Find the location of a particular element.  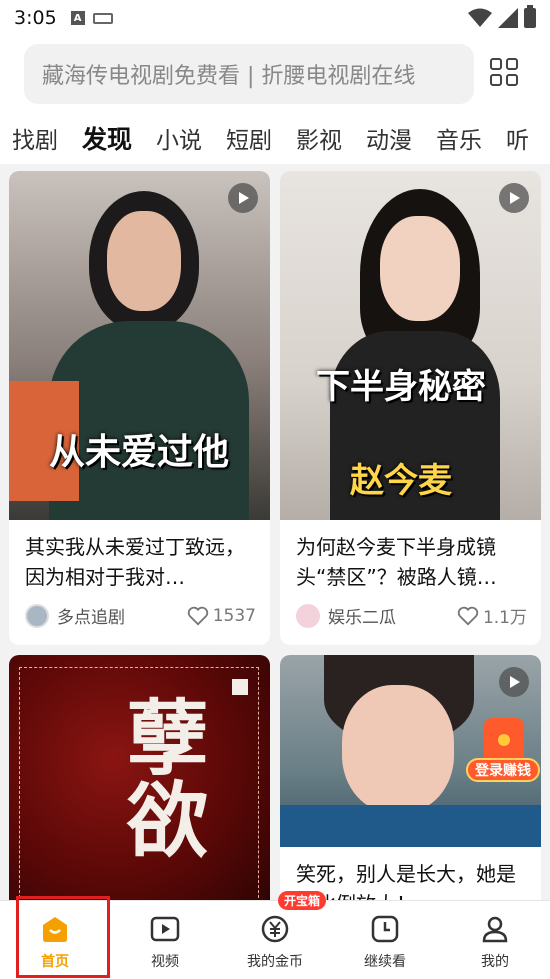

notification-icons: A is located at coordinates (91, 18).